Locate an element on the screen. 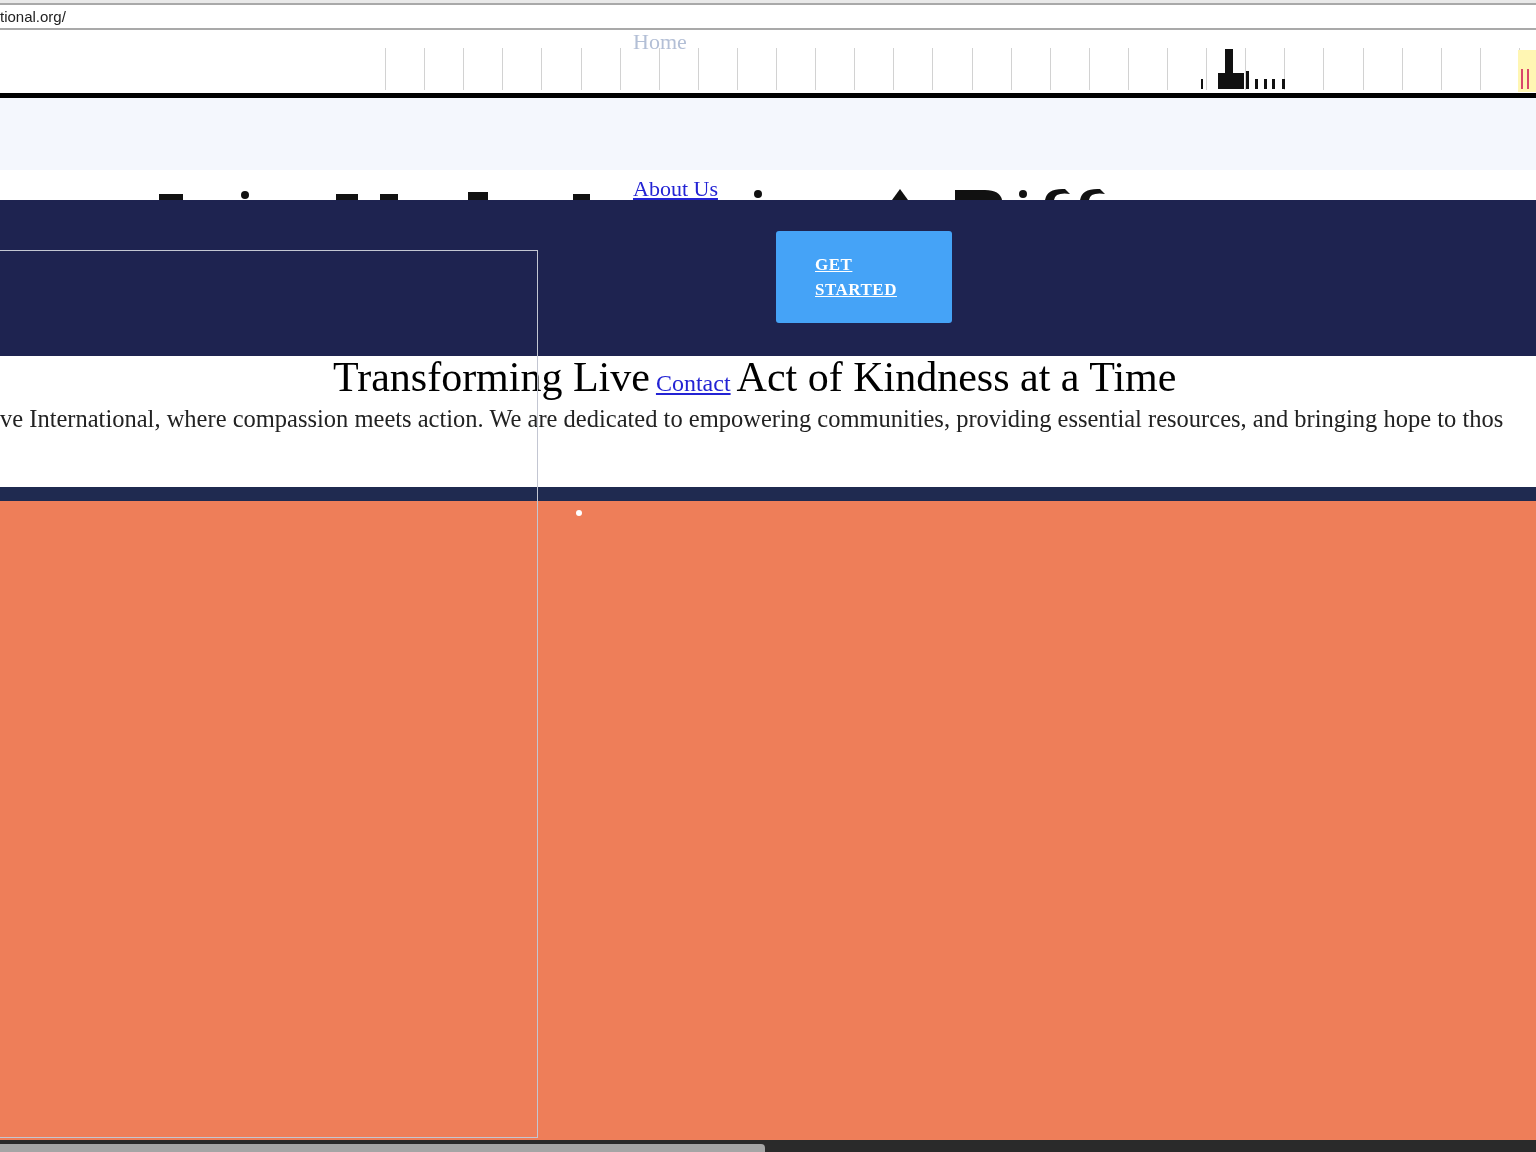 The width and height of the screenshot is (1536, 1152). scrollbar-thumb is located at coordinates (382, 1148).